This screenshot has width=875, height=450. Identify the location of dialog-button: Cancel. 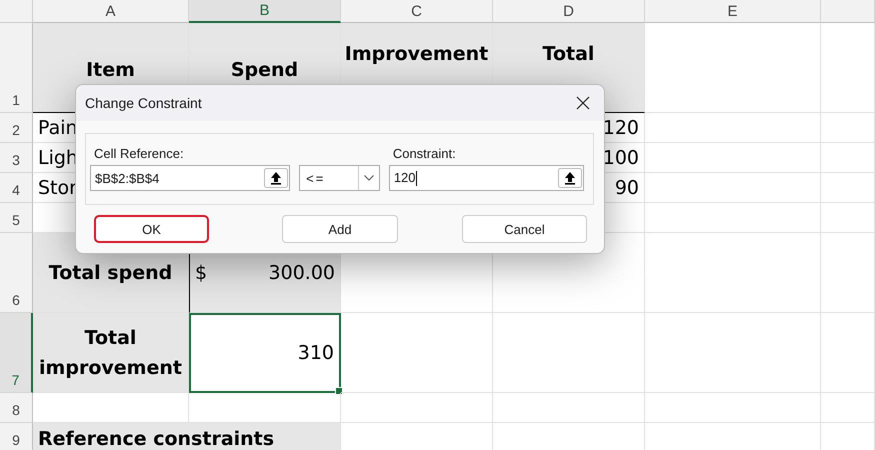
(524, 229).